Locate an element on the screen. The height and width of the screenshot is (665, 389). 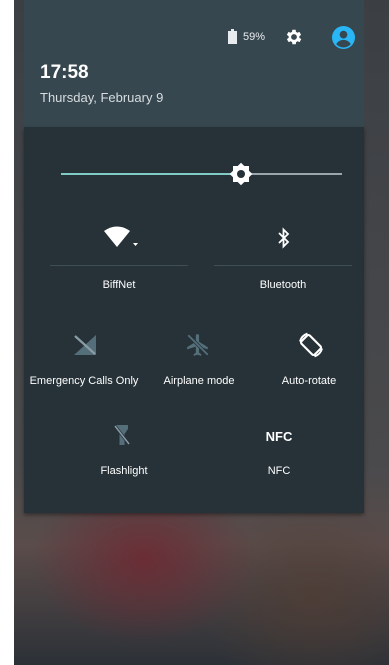
airplane-label: Airplane mode is located at coordinates (199, 381).